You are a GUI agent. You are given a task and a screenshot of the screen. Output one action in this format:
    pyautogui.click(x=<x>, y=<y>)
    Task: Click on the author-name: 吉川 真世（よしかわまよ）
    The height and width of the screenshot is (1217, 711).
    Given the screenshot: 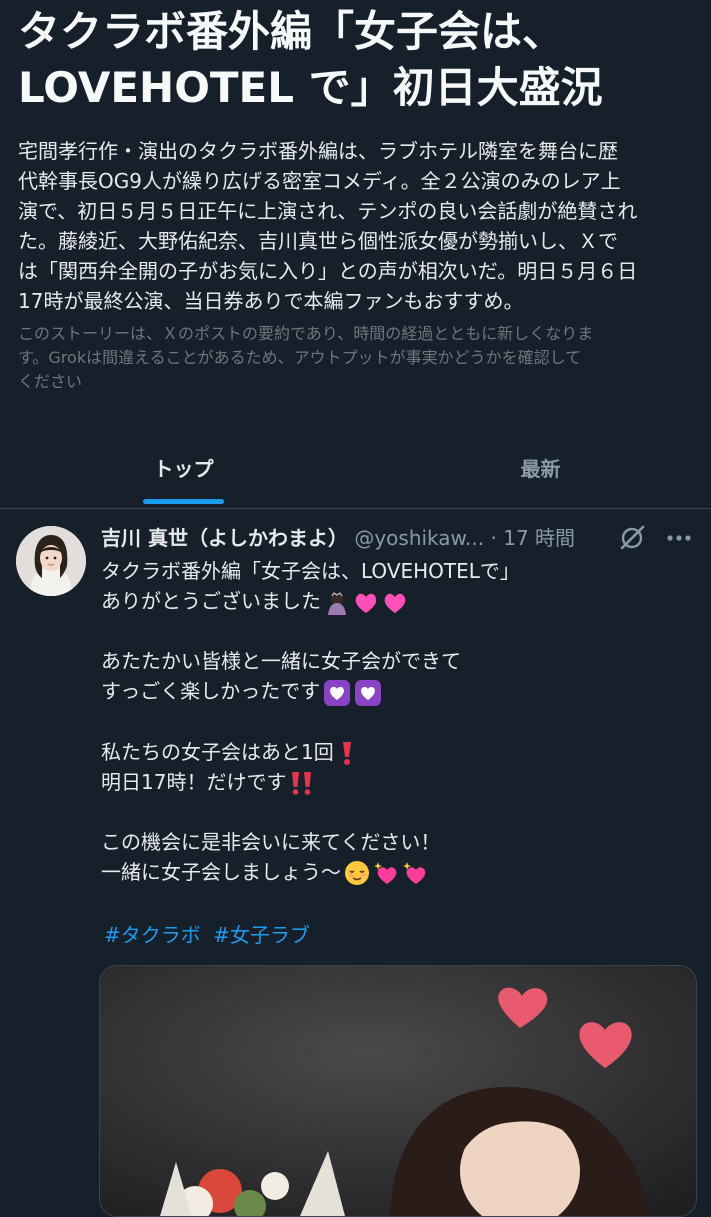 What is the action you would take?
    pyautogui.click(x=224, y=538)
    